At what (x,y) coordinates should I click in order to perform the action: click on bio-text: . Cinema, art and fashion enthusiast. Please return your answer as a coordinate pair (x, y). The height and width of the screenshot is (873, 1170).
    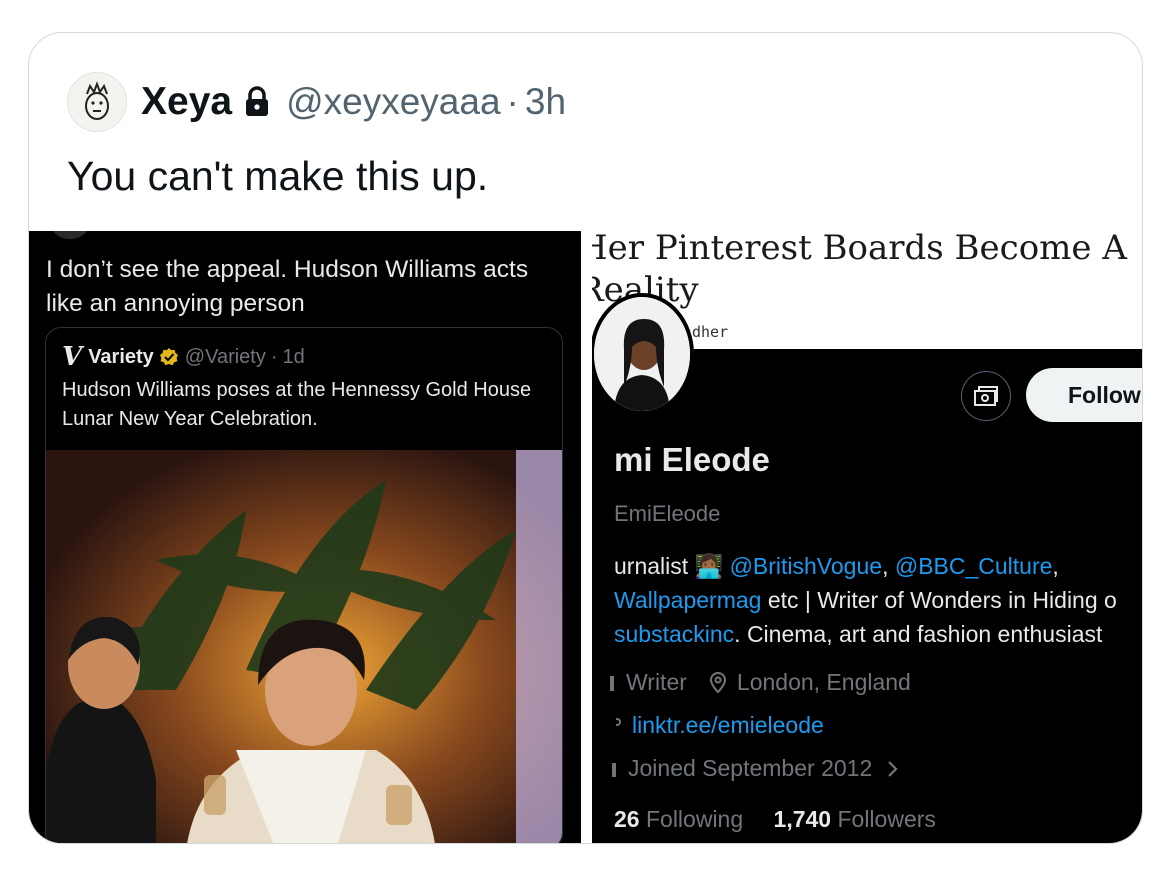
    Looking at the image, I should click on (918, 634).